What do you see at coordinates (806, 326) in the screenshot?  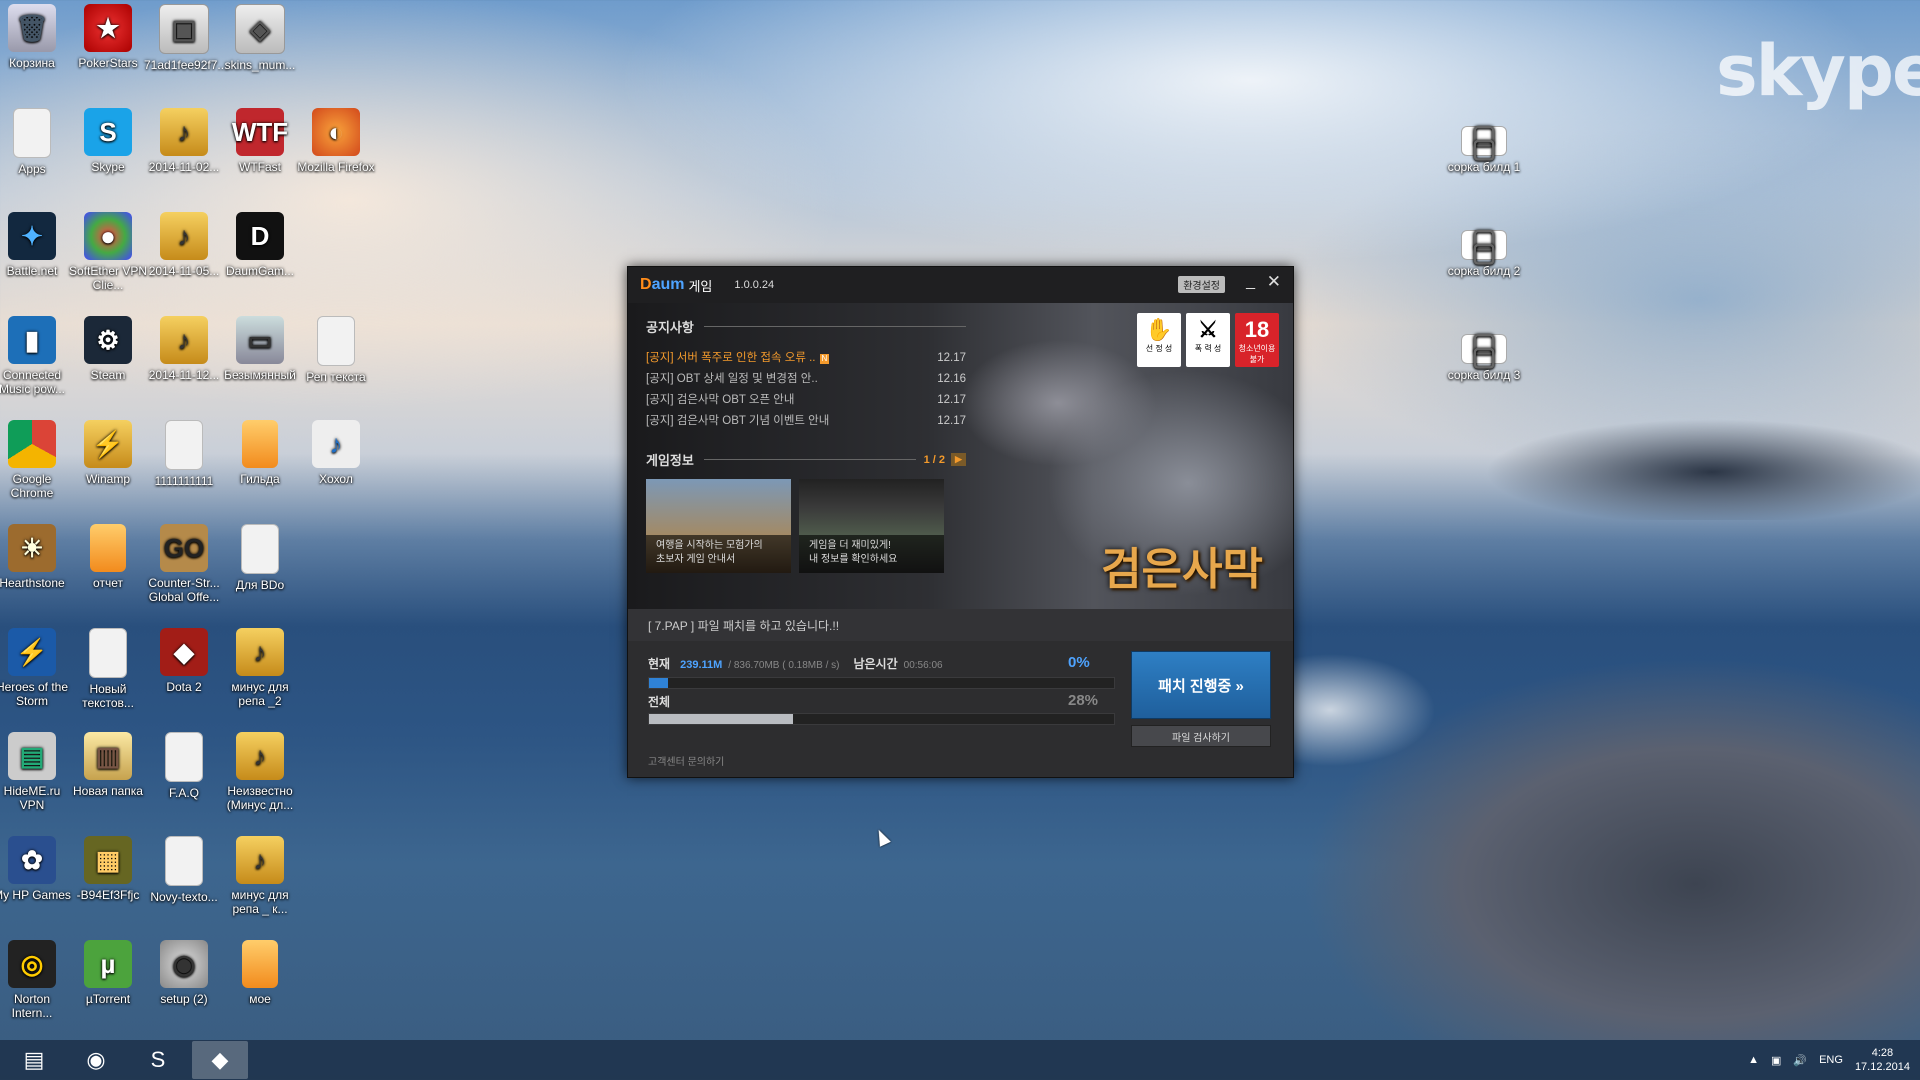 I see `notice-heading: 공지사항` at bounding box center [806, 326].